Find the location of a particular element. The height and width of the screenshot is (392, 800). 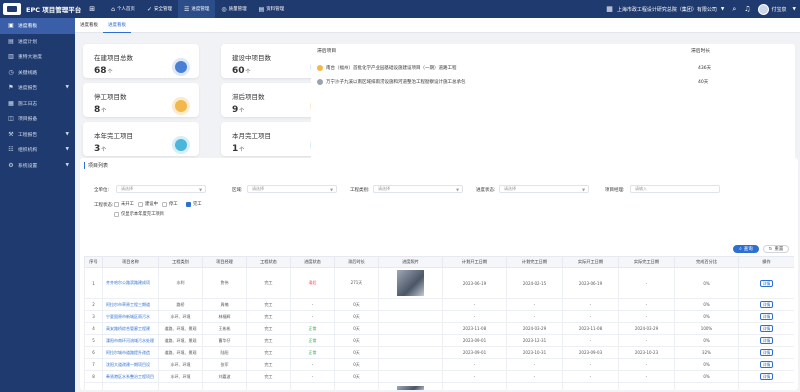

column-header: 项目经理 is located at coordinates (224, 262).